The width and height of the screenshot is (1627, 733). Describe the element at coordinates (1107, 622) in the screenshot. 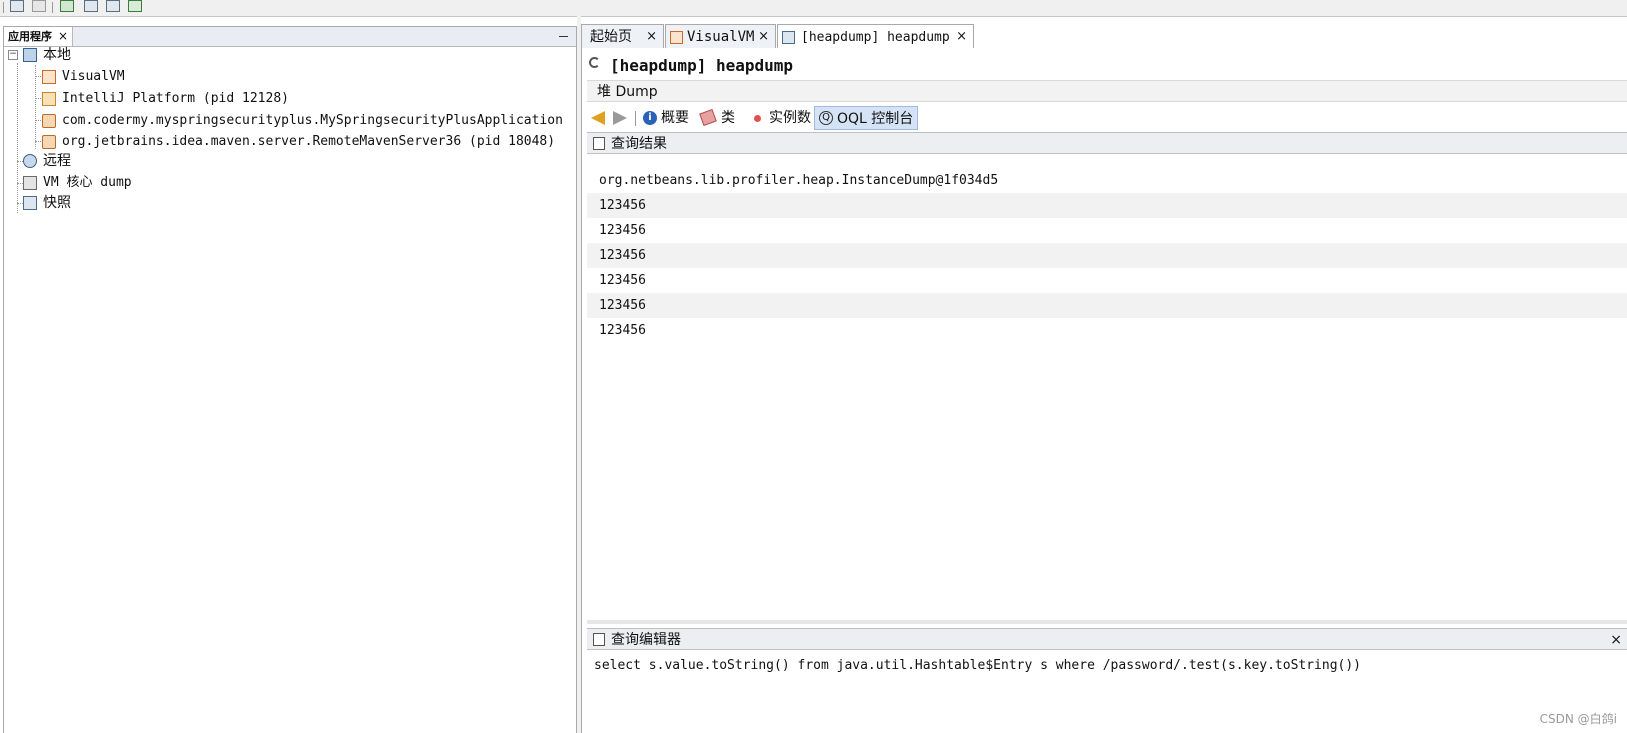

I see `editor-splitter` at that location.